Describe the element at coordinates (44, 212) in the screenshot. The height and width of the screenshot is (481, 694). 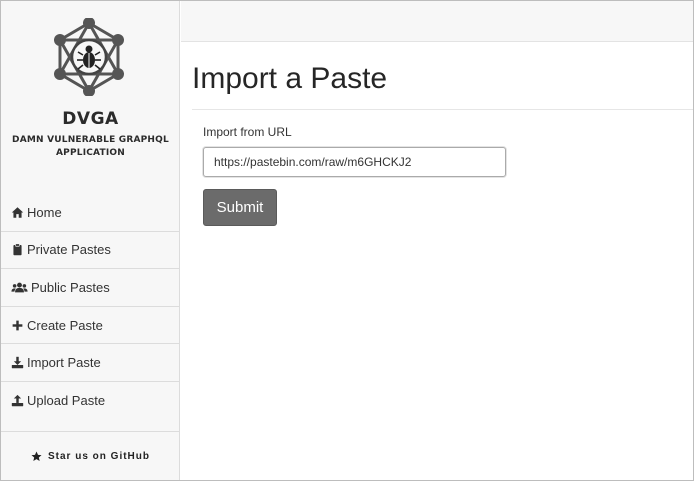
I see `sidebar-item-label: Home` at that location.